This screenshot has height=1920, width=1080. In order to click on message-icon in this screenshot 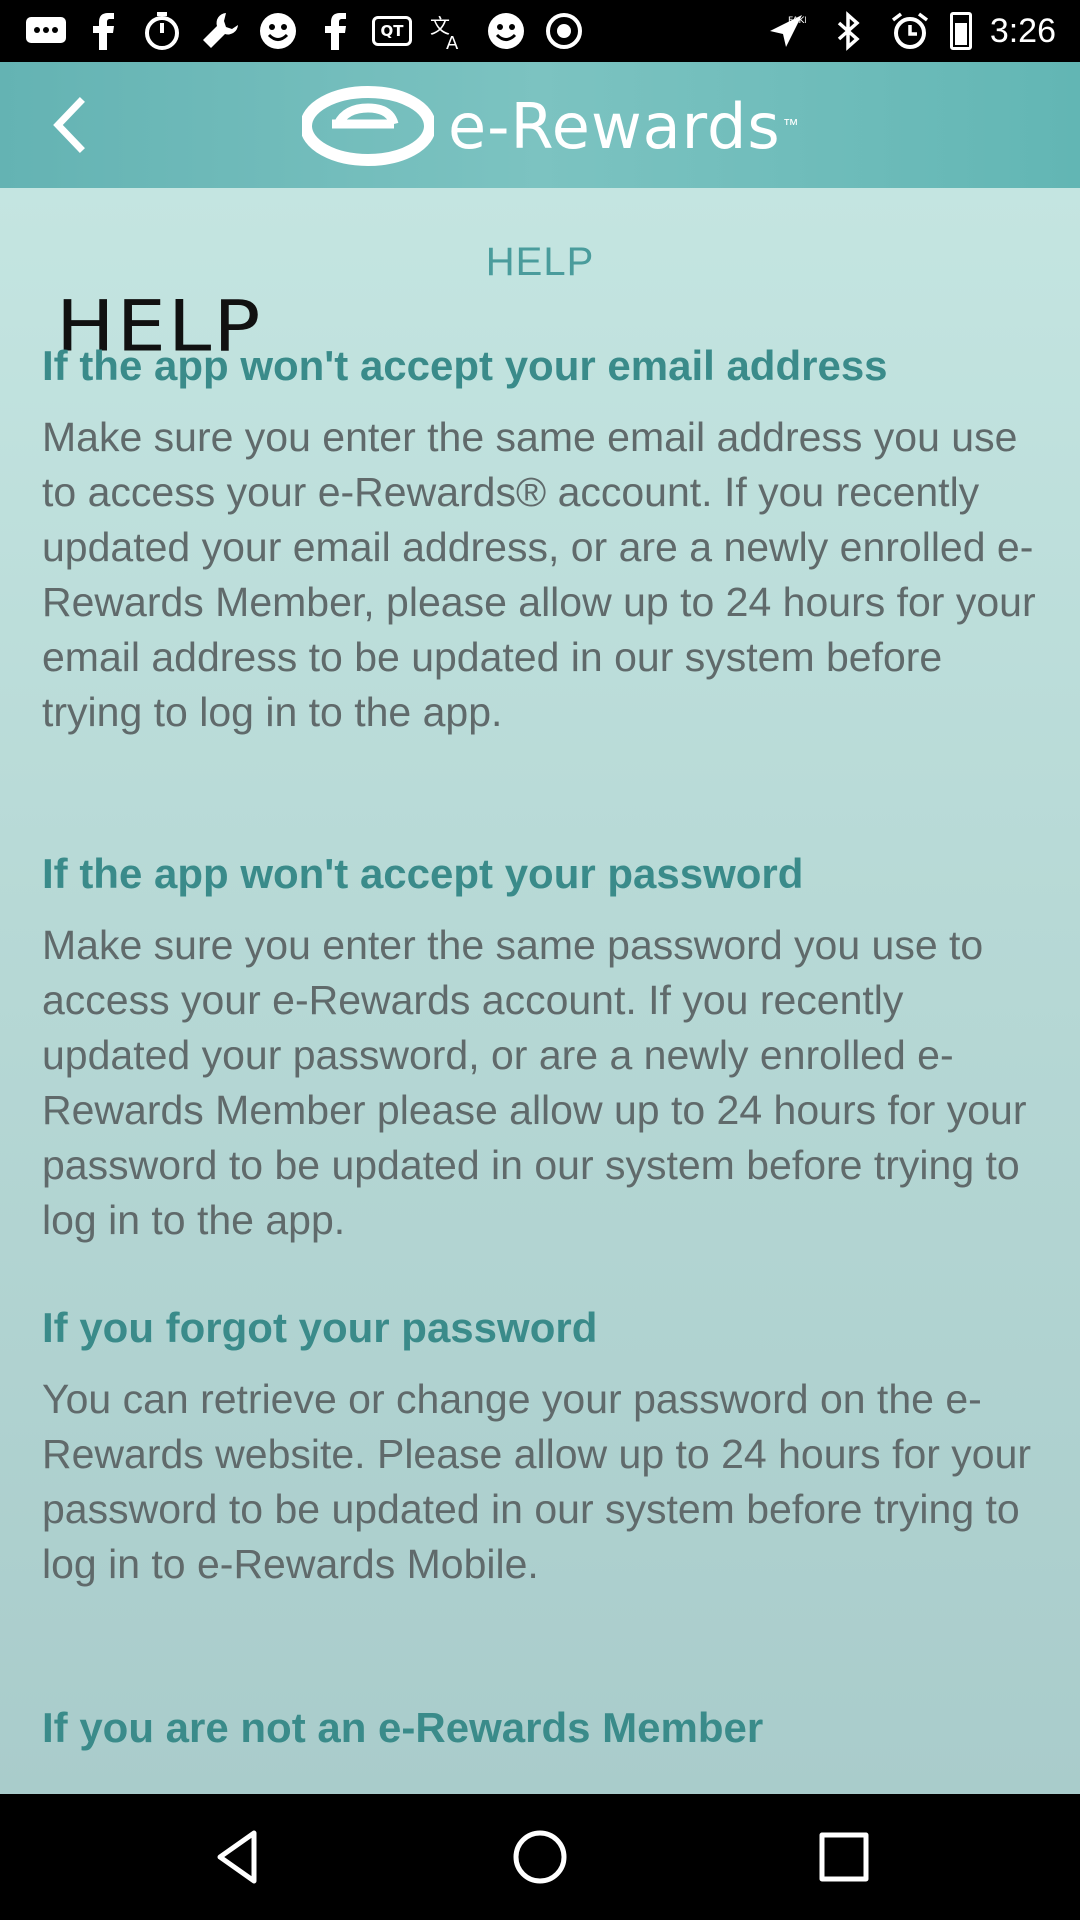, I will do `click(46, 31)`.